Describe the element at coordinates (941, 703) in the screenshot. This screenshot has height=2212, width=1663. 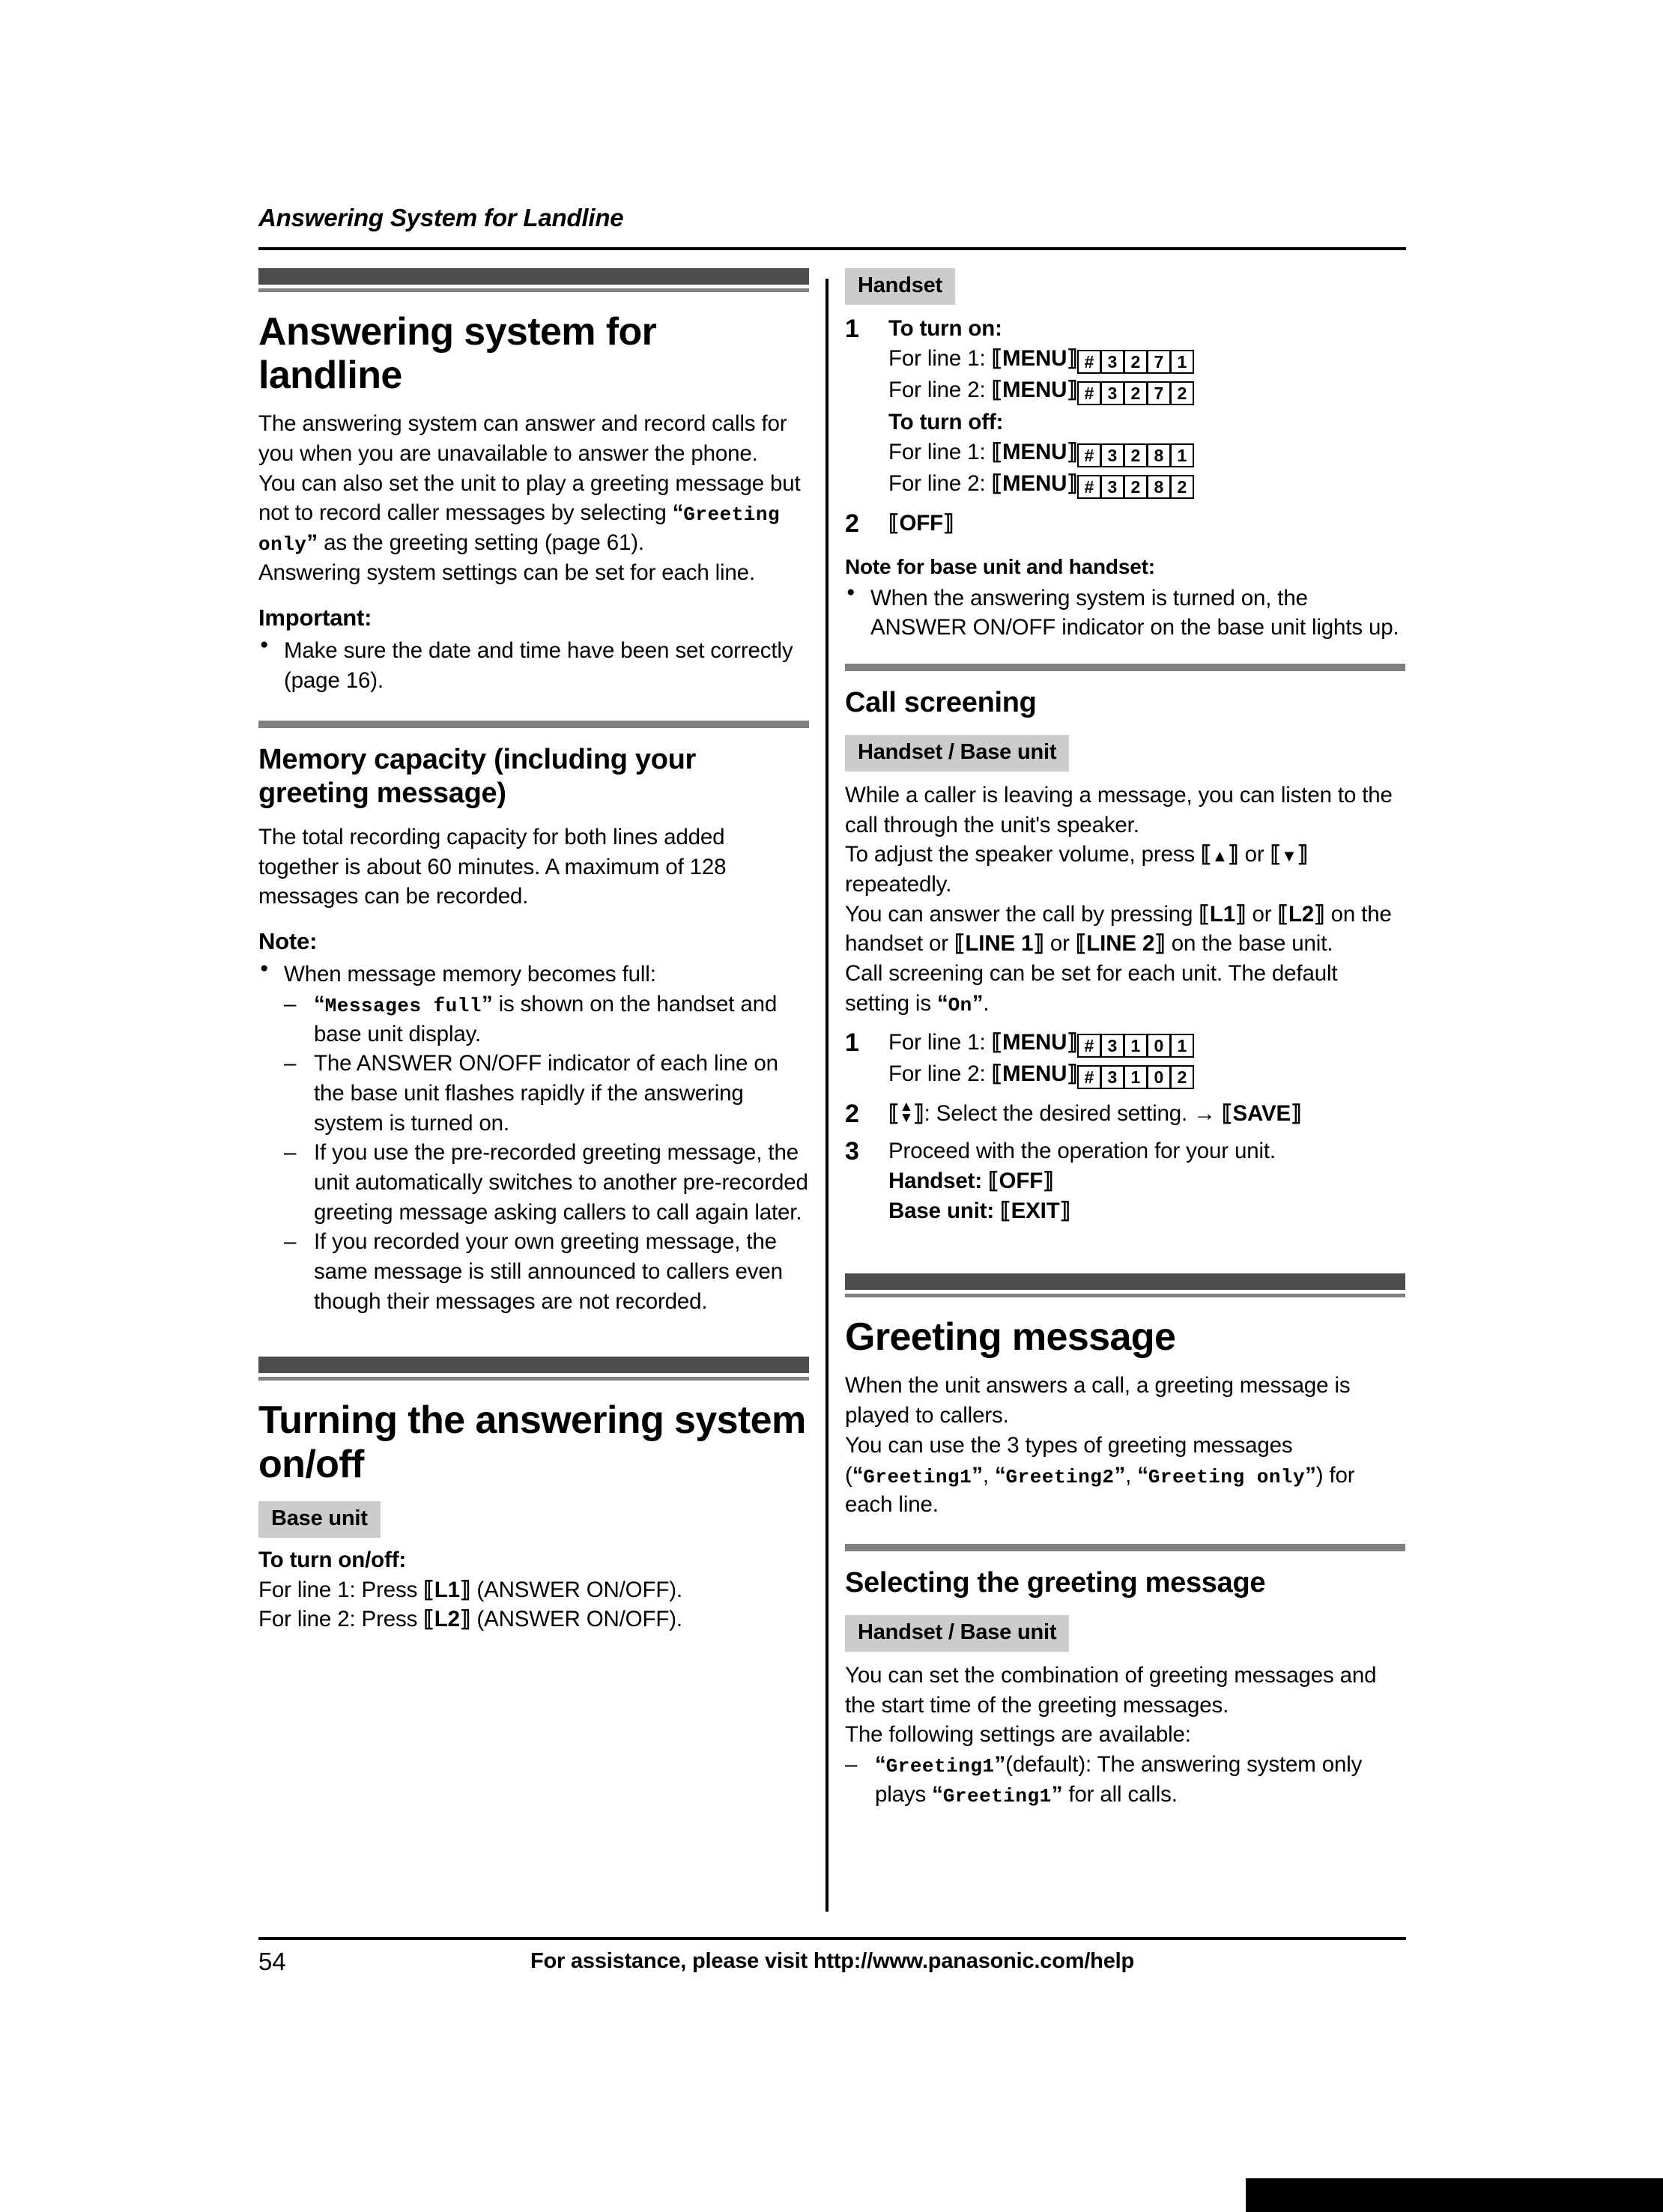
I see `section-title-call-screening: Call screening` at that location.